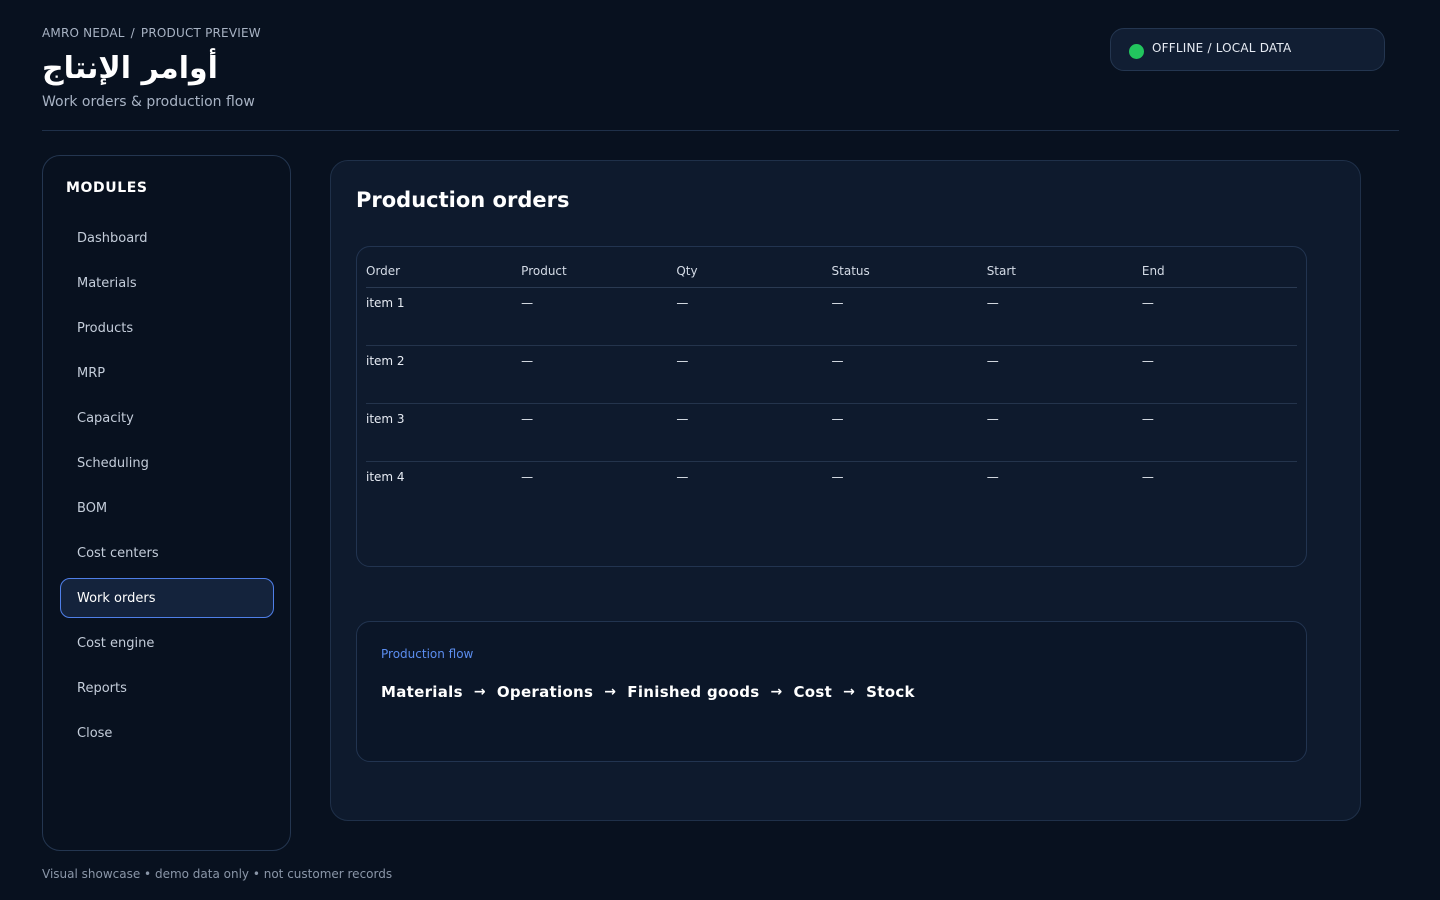  What do you see at coordinates (148, 102) in the screenshot?
I see `page-subtitle: Work orders & production flow` at bounding box center [148, 102].